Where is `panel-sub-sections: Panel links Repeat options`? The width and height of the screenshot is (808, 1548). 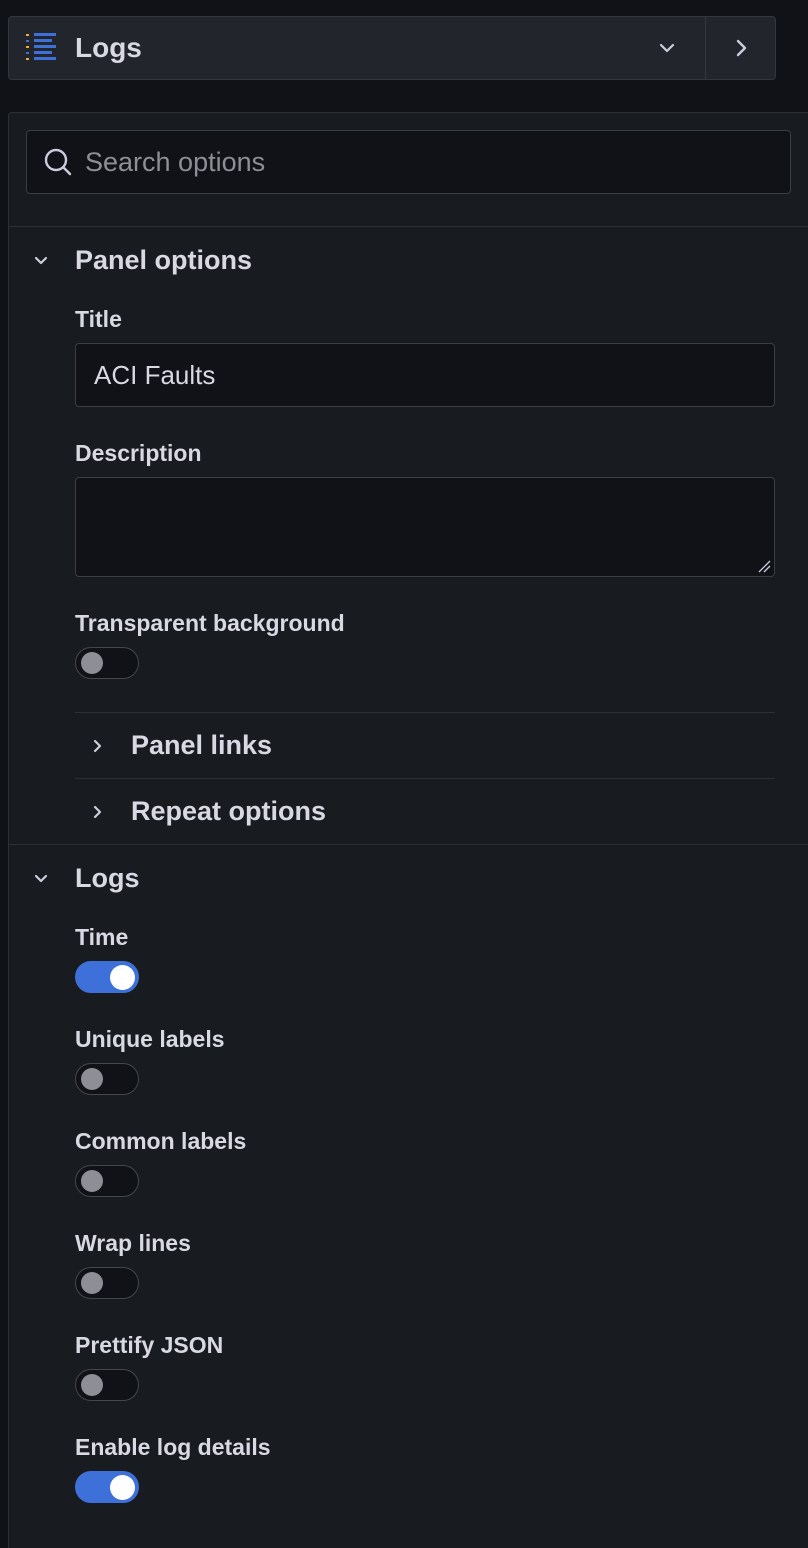
panel-sub-sections: Panel links Repeat options is located at coordinates (425, 778).